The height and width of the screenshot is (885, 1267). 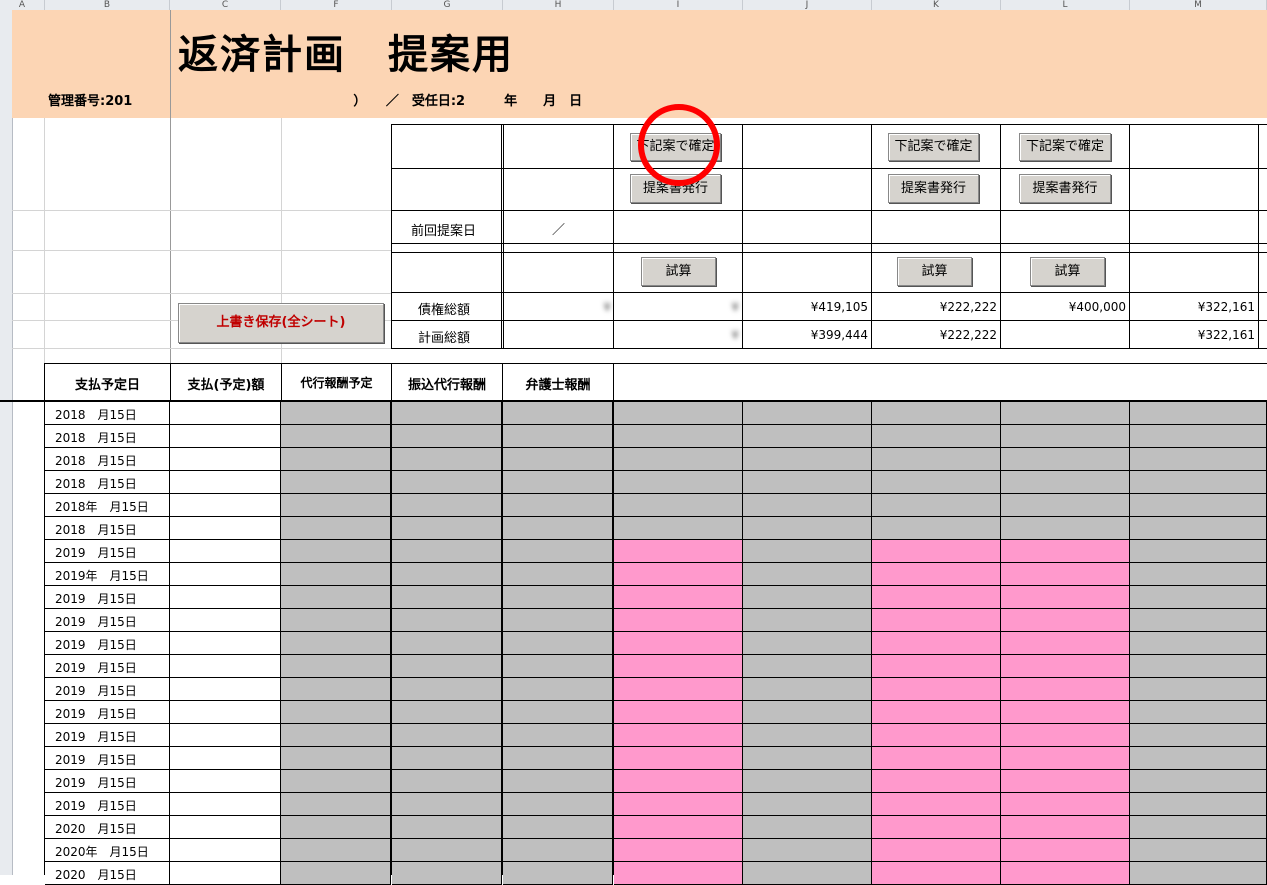 I want to click on col-header-h: H, so click(x=558, y=5).